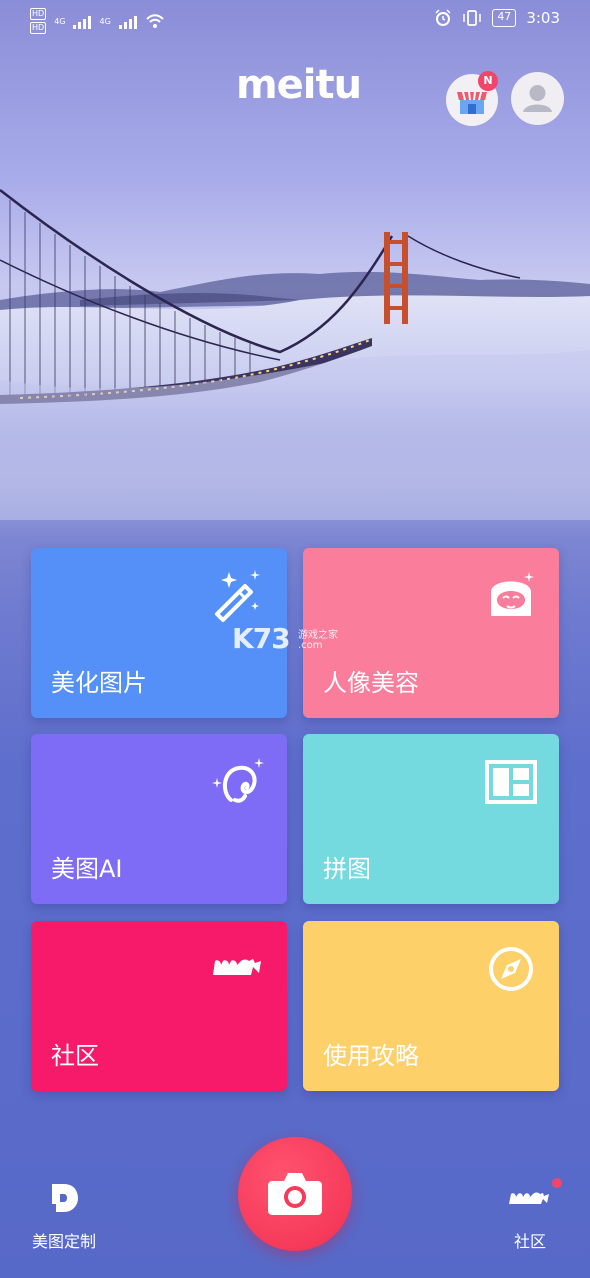  I want to click on network-type-left: 4G, so click(60, 21).